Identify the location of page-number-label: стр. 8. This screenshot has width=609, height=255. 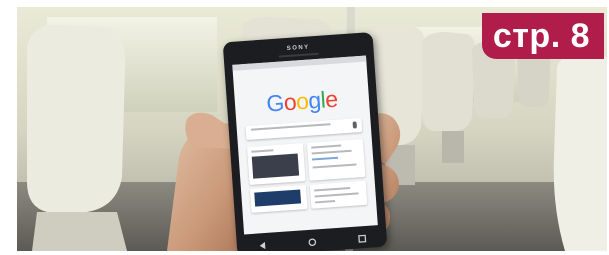
(542, 36).